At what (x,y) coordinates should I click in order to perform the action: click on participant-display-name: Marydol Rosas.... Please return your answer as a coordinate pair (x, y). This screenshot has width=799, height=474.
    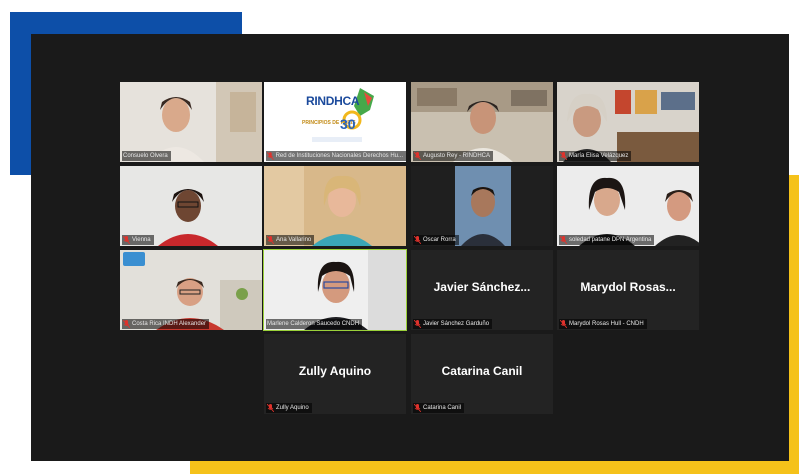
    Looking at the image, I should click on (628, 287).